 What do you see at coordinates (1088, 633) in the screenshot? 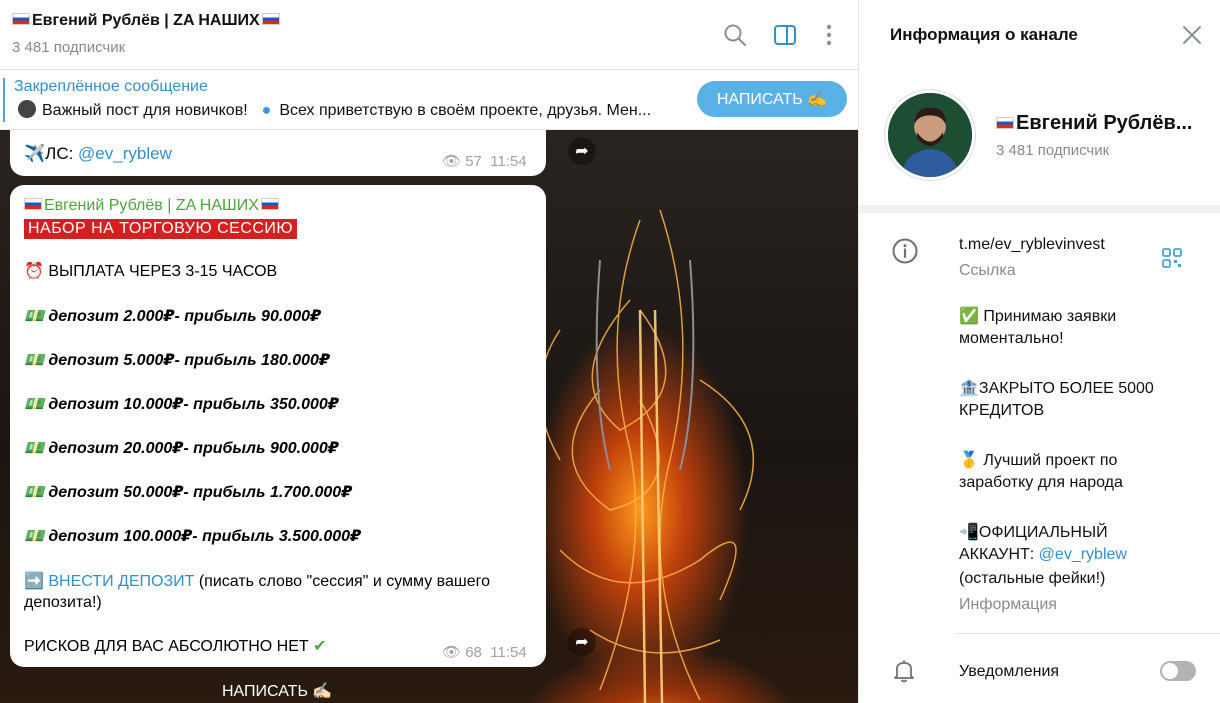
I see `divider` at bounding box center [1088, 633].